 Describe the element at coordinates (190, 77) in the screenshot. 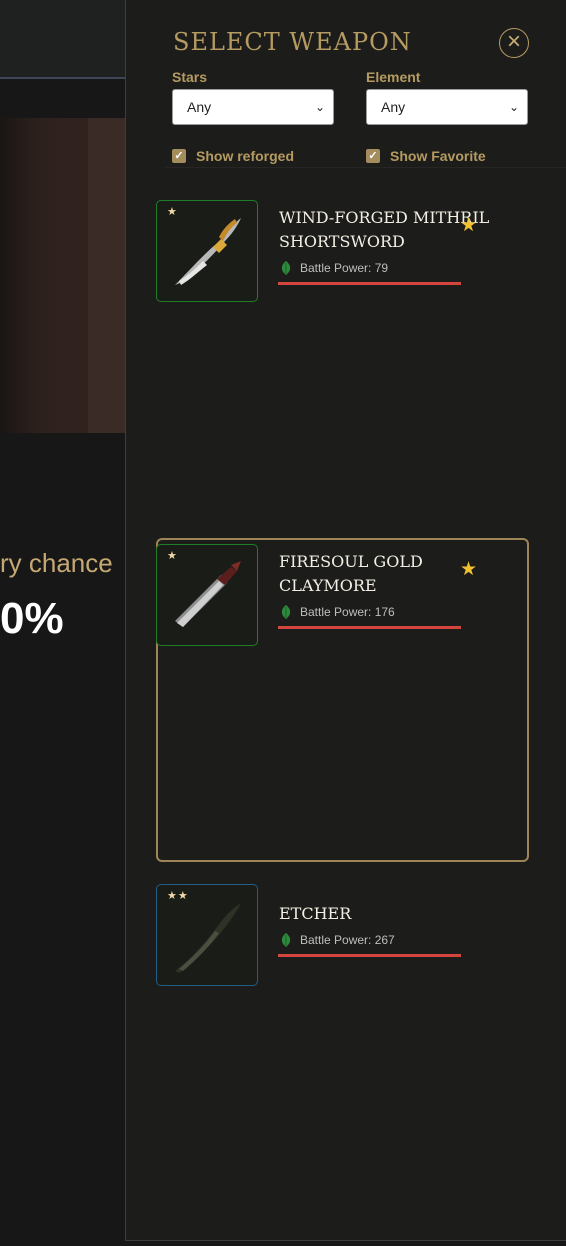

I see `stars-filter-label: Stars` at that location.